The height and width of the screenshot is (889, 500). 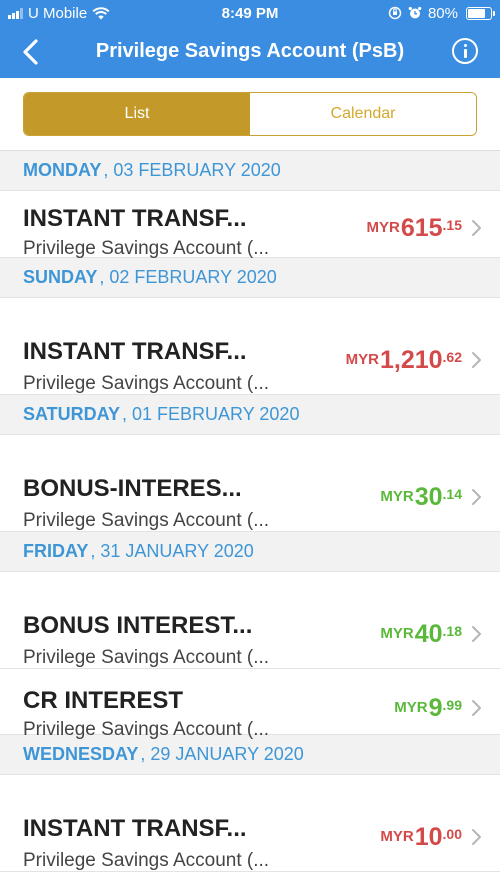 I want to click on date-header: SUNDAY, 02 FEBRUARY 2020, so click(x=250, y=278).